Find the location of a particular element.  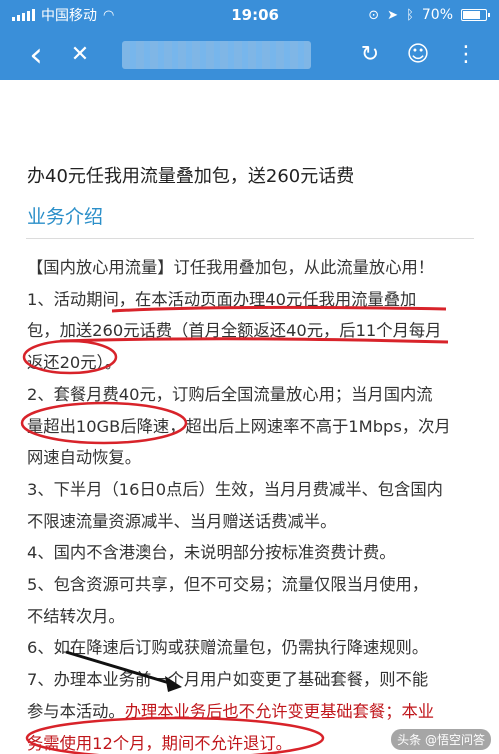

desc-line: 返还20元）。 is located at coordinates (74, 363).